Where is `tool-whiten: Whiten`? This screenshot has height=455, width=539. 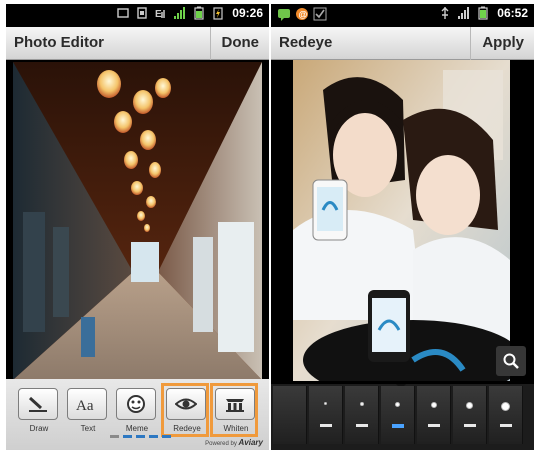
tool-whiten: Whiten is located at coordinates (234, 410).